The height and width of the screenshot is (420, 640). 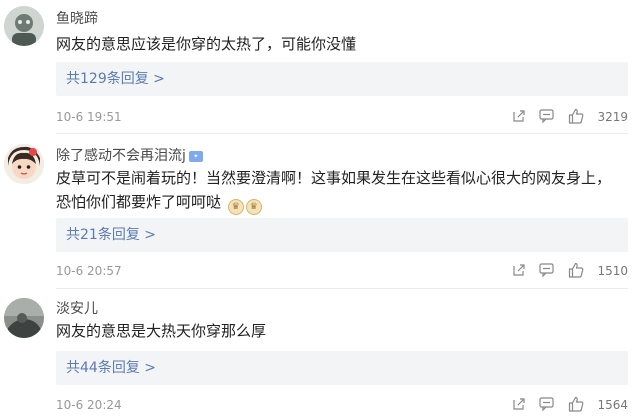 What do you see at coordinates (612, 271) in the screenshot?
I see `like-count: 1510` at bounding box center [612, 271].